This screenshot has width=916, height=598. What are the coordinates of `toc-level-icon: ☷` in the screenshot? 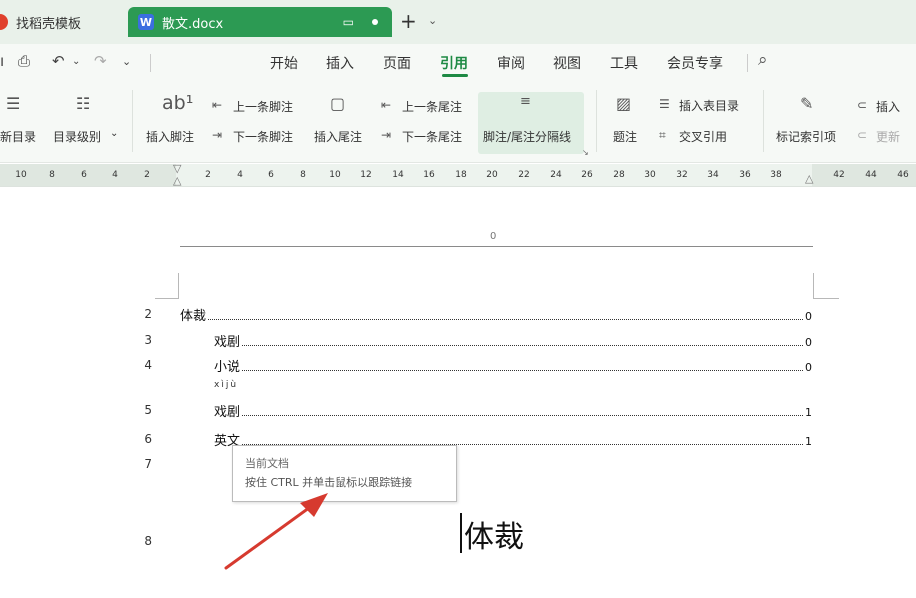 It's located at (83, 103).